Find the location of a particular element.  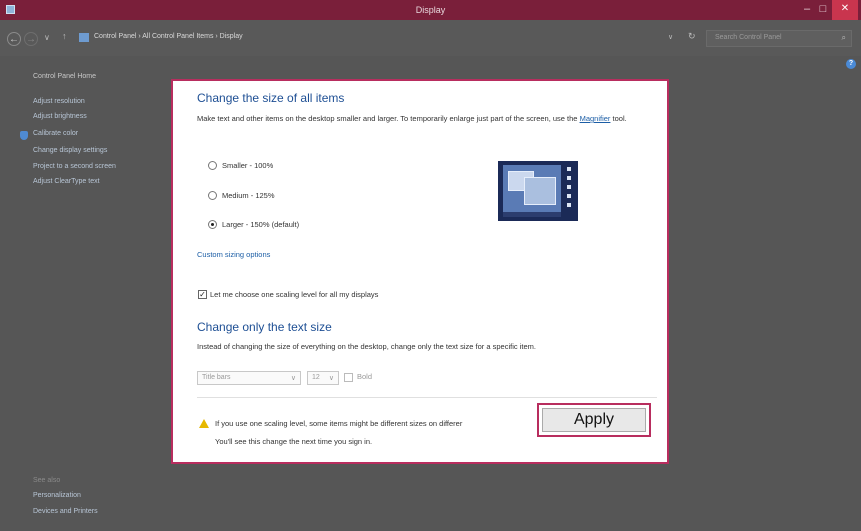

address-dropdown-icon: ∨ is located at coordinates (670, 37).